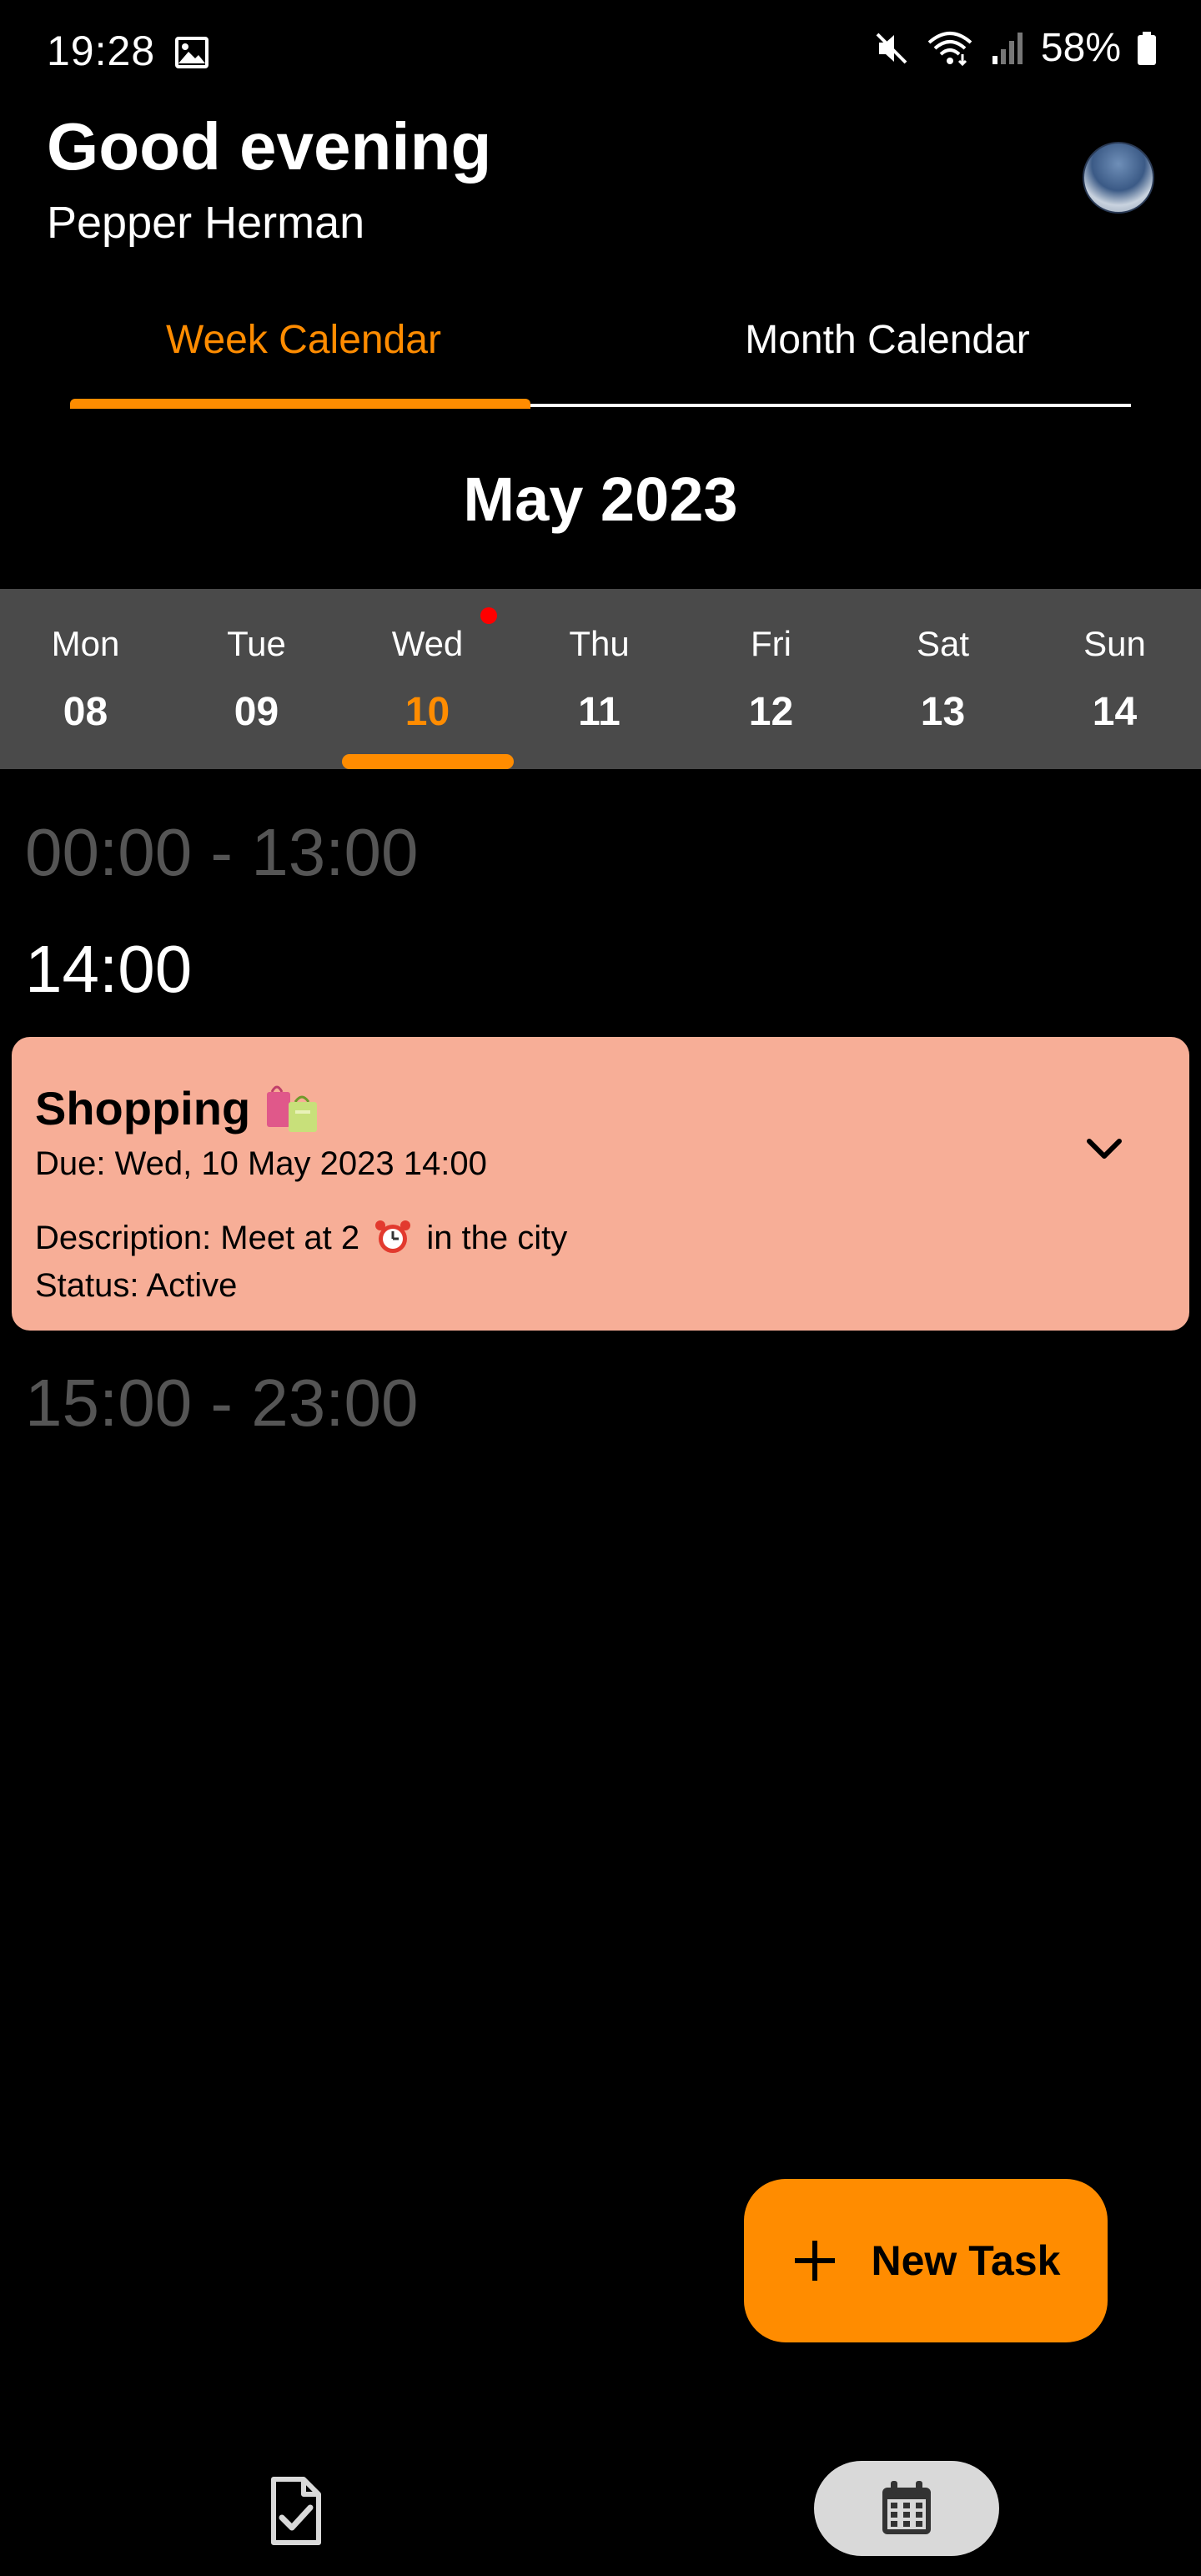 The image size is (1201, 2576). What do you see at coordinates (943, 679) in the screenshot?
I see `day-sat: Sat 13` at bounding box center [943, 679].